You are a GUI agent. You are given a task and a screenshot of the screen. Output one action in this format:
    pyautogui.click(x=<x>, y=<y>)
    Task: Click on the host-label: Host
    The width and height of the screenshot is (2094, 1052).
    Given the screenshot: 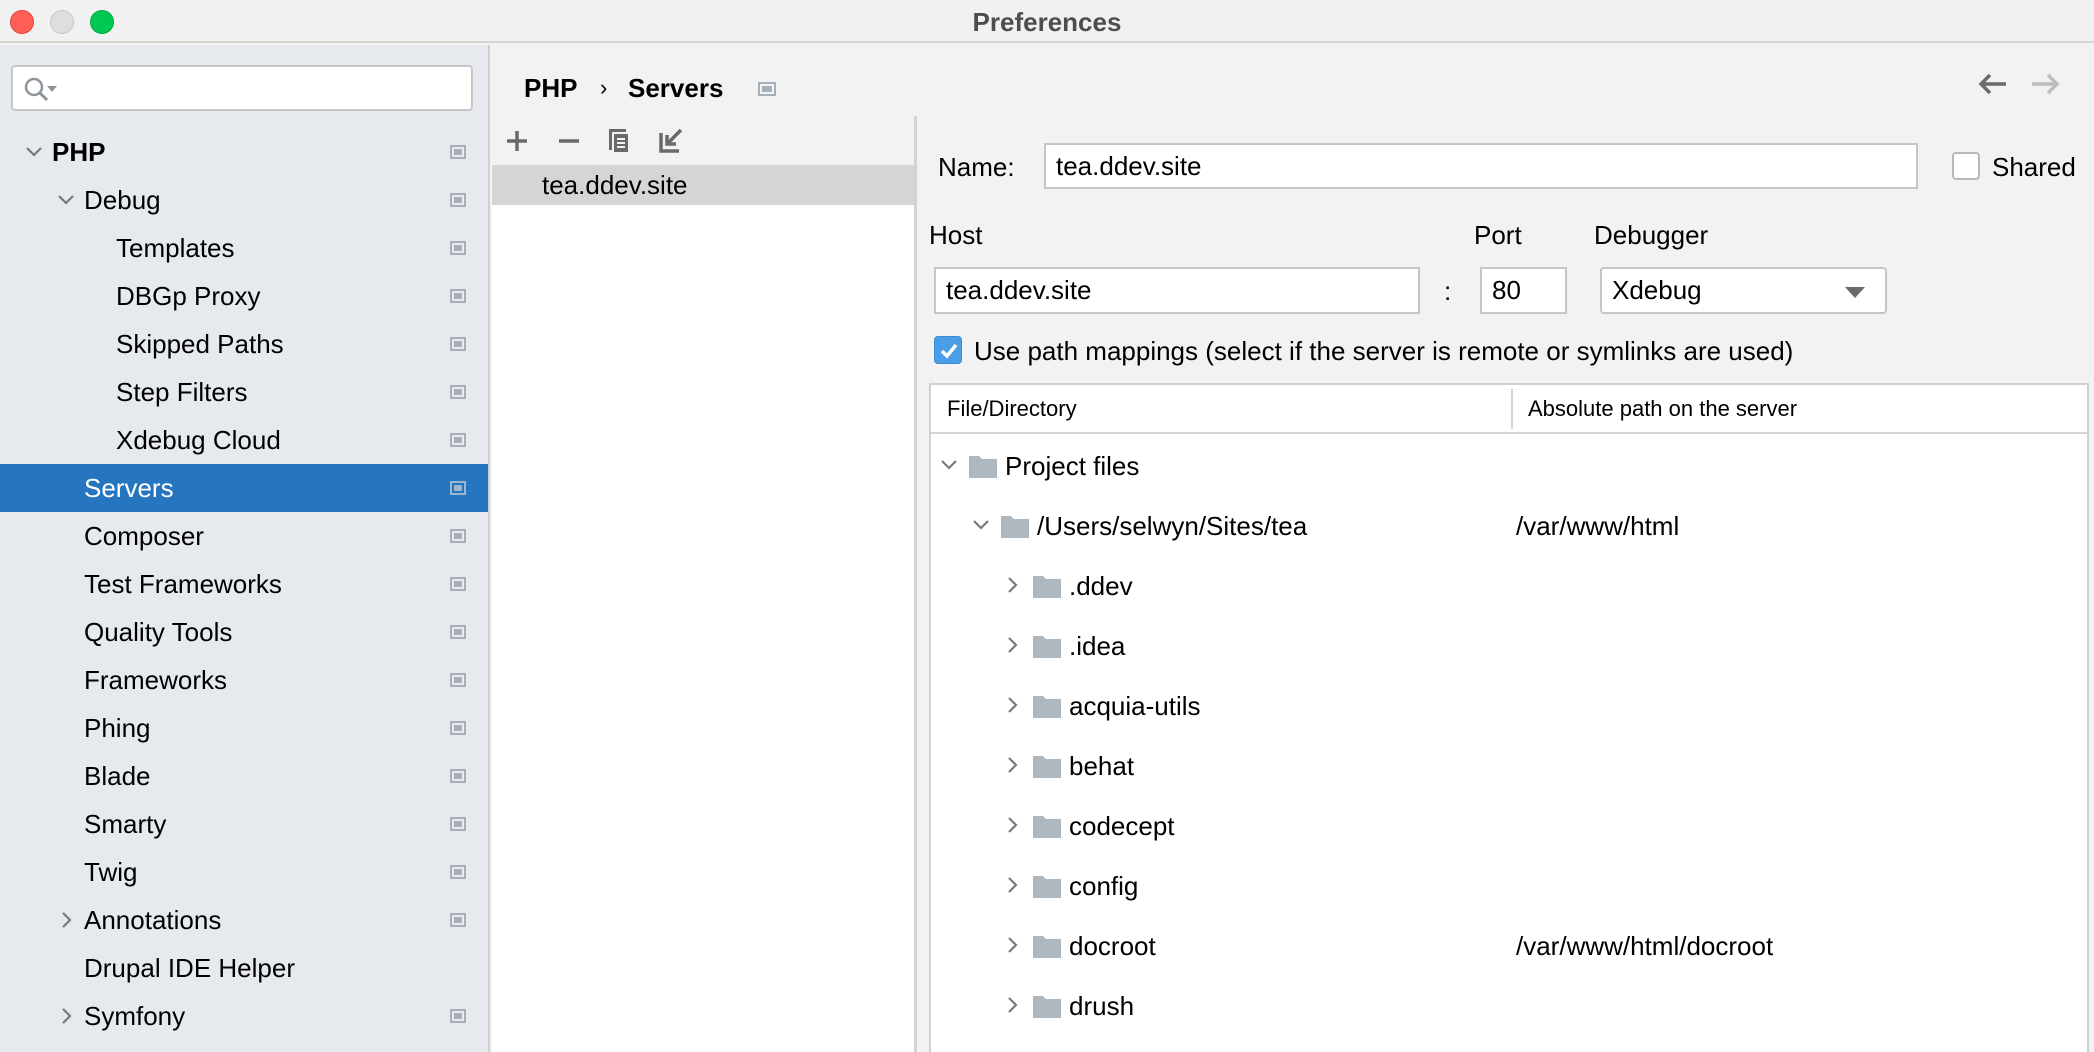 What is the action you would take?
    pyautogui.click(x=956, y=235)
    